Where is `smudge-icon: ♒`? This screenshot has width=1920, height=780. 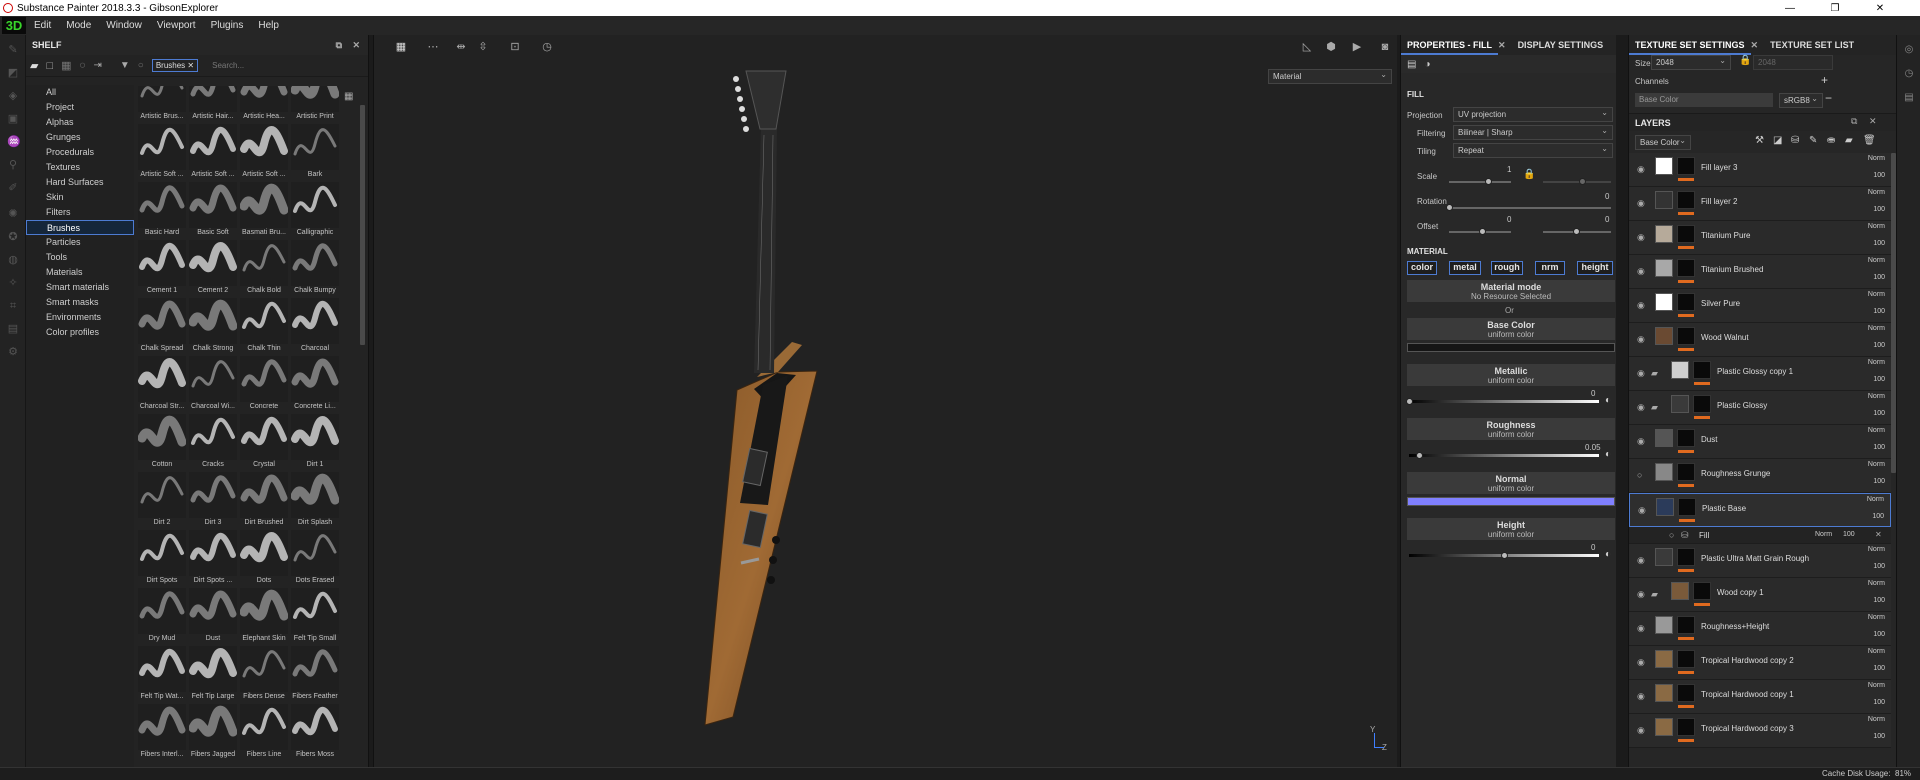 smudge-icon: ♒ is located at coordinates (14, 142).